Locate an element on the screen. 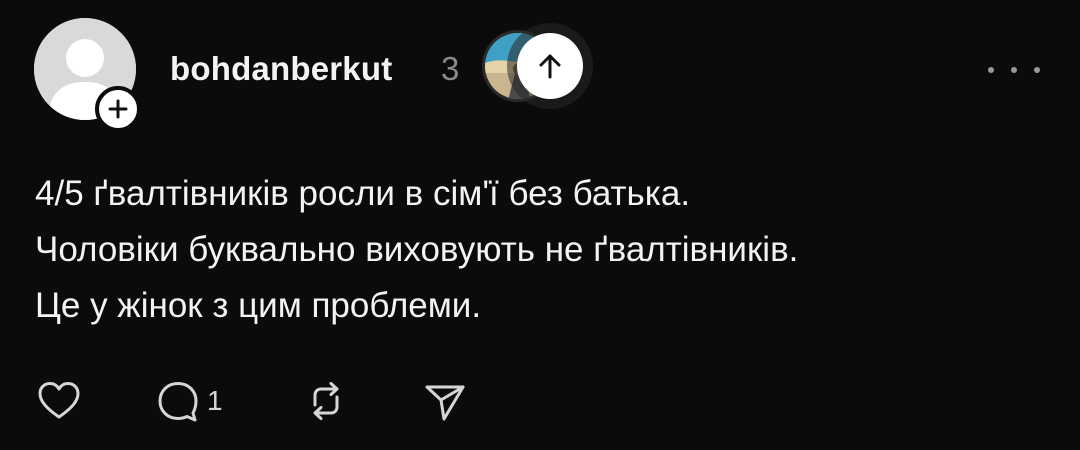 The height and width of the screenshot is (450, 1080). arrow-up-icon is located at coordinates (550, 66).